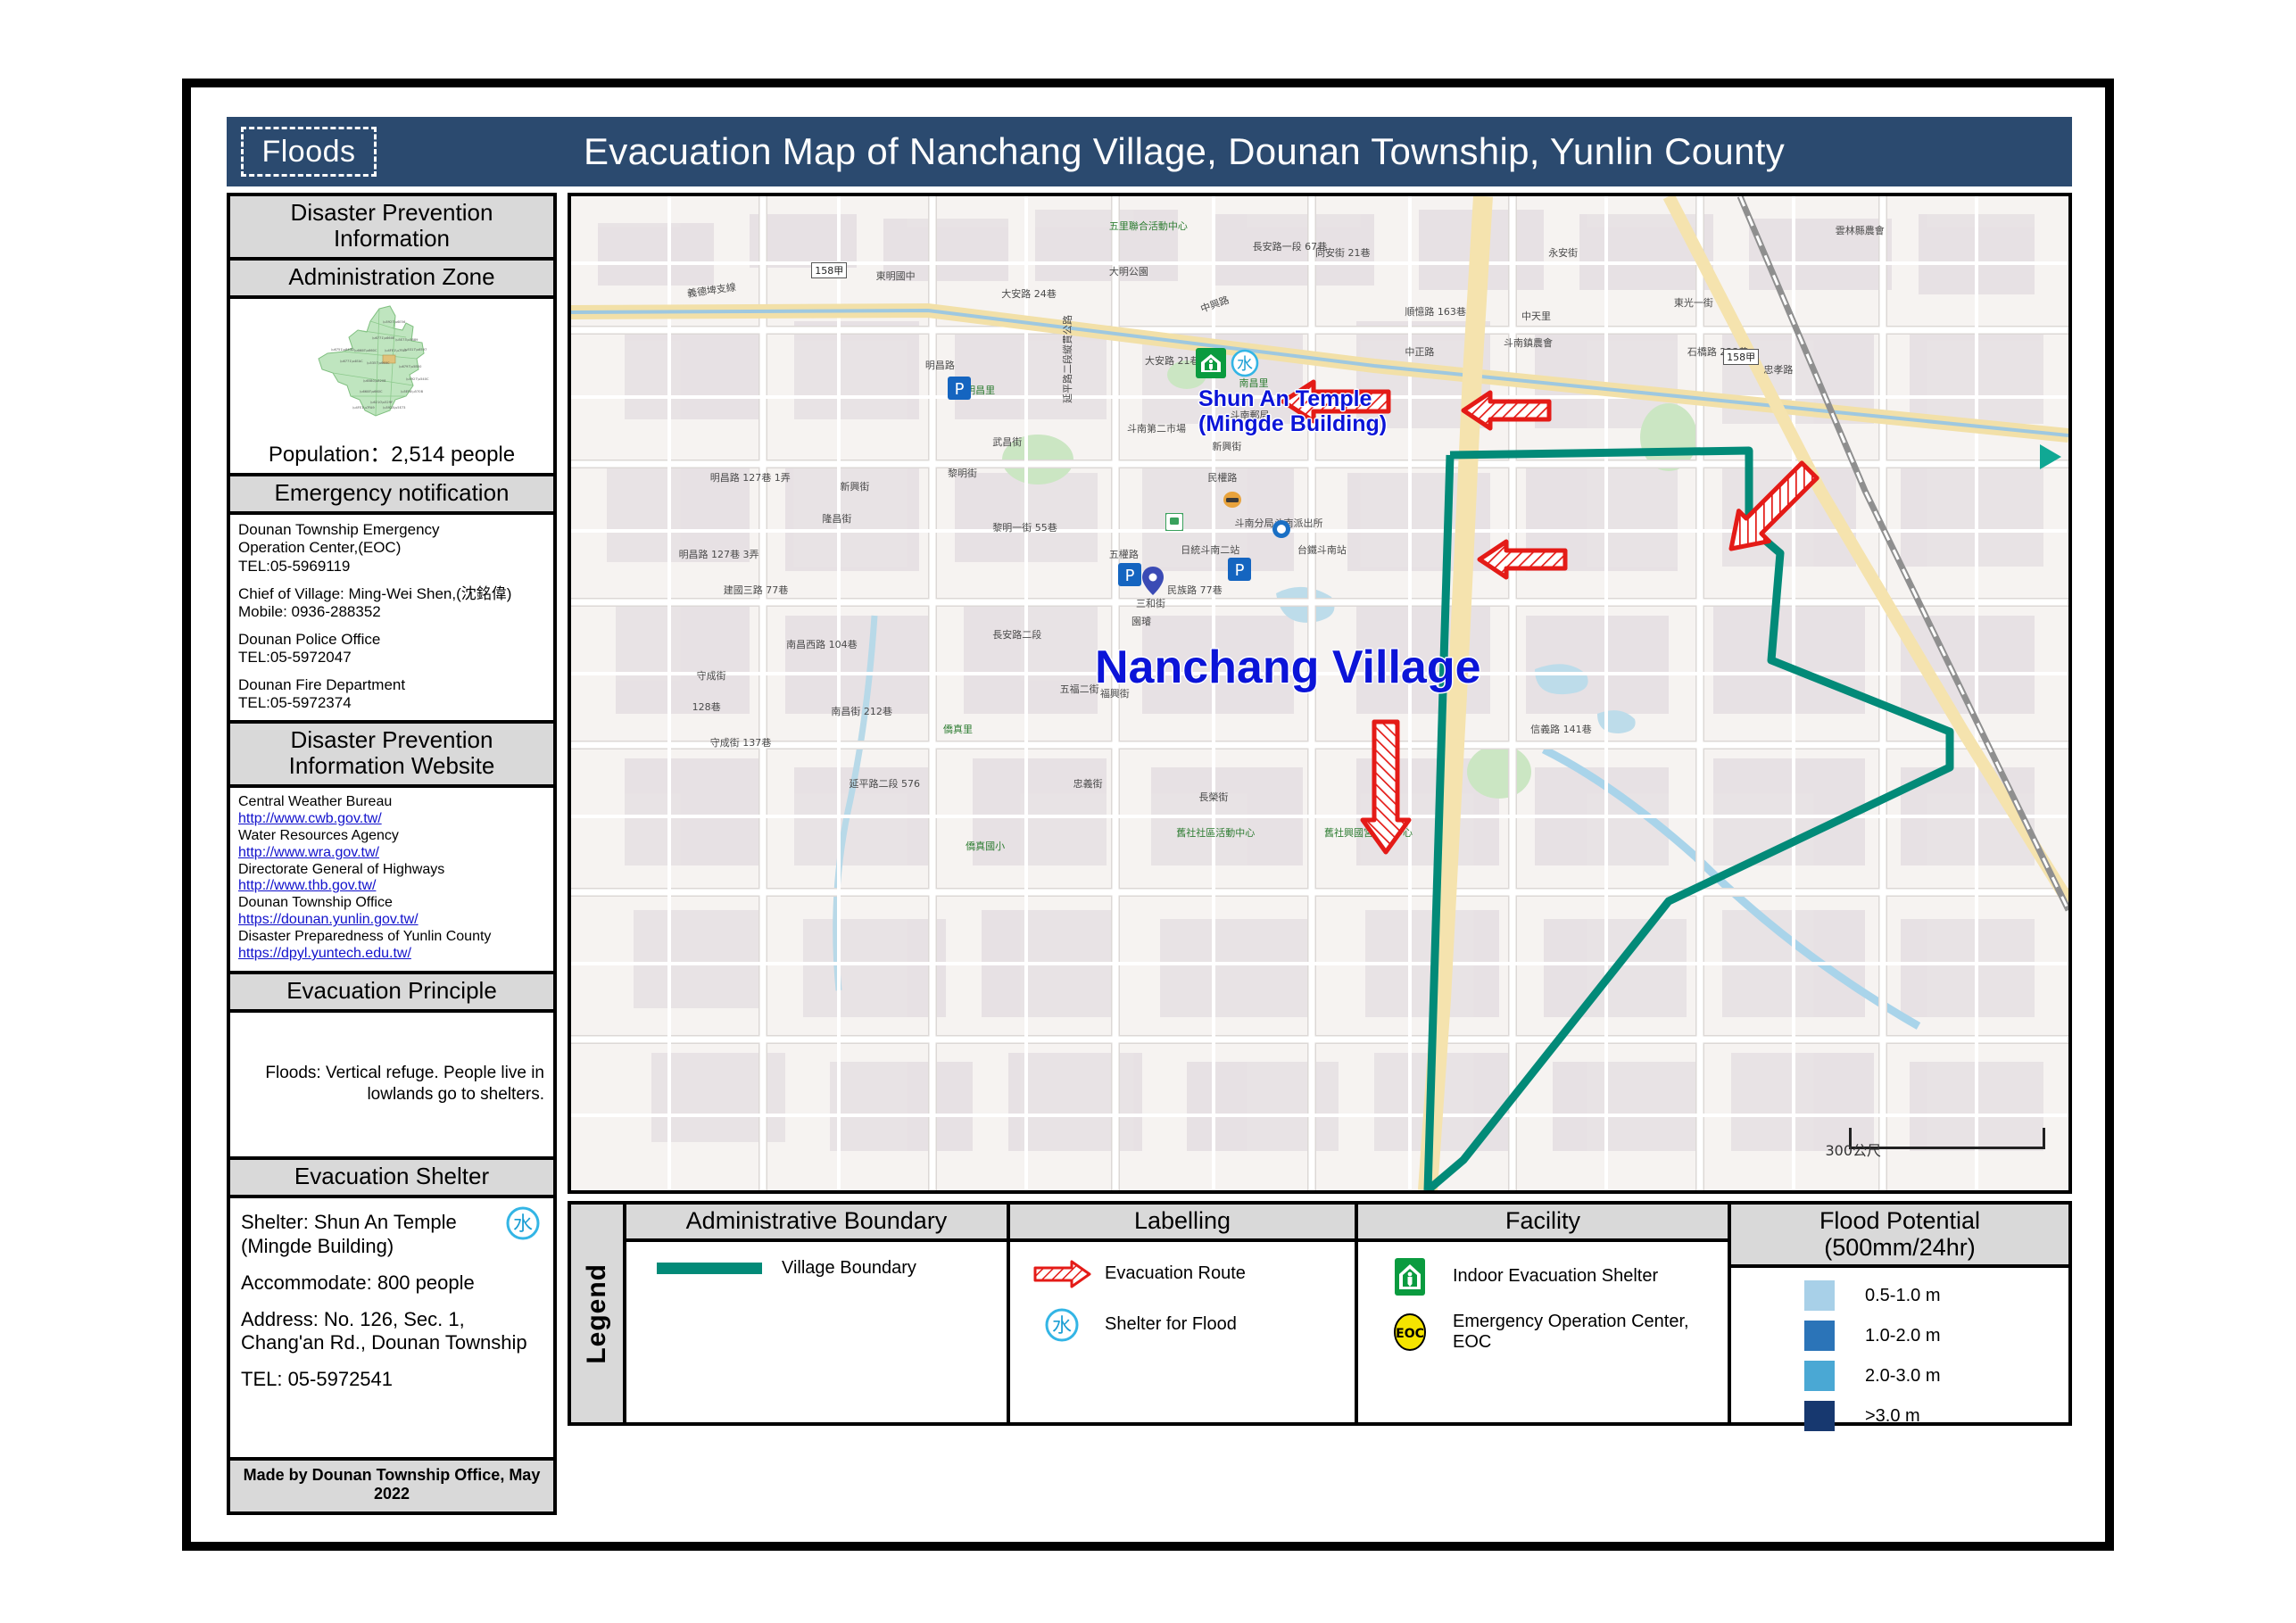 The image size is (2296, 1623). Describe the element at coordinates (315, 903) in the screenshot. I see `website-name: Dounan Township Office` at that location.